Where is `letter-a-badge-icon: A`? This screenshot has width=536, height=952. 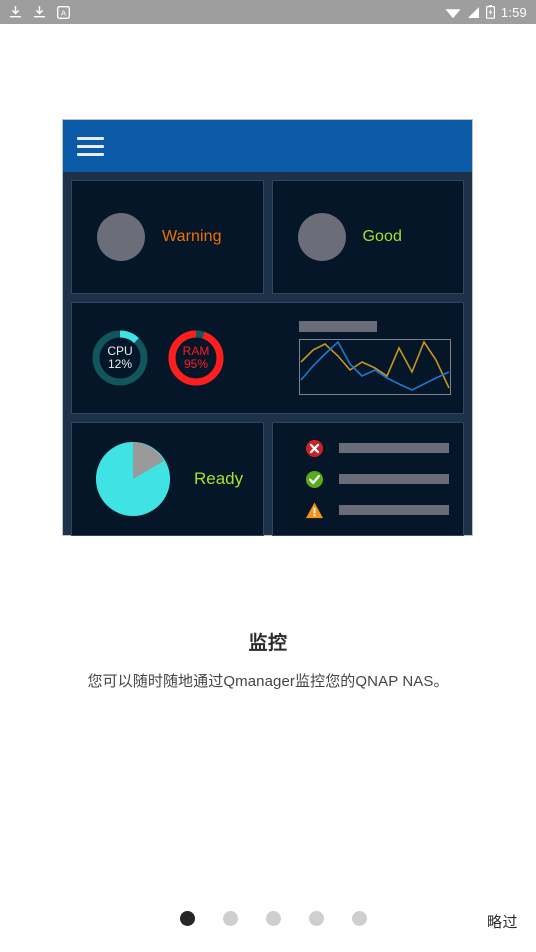 letter-a-badge-icon: A is located at coordinates (63, 12).